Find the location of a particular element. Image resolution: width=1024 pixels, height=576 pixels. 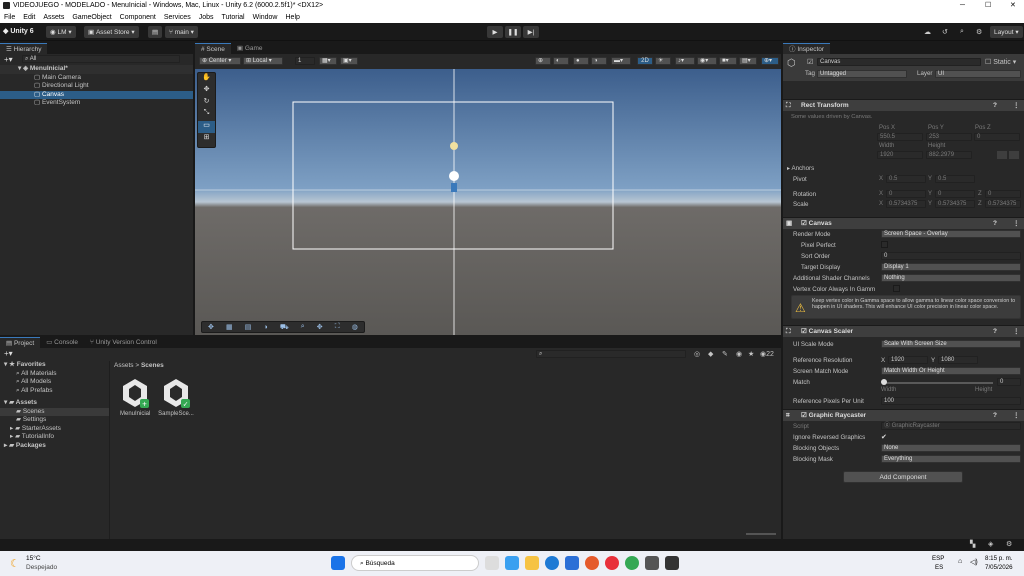

task-view-icon is located at coordinates (492, 563).